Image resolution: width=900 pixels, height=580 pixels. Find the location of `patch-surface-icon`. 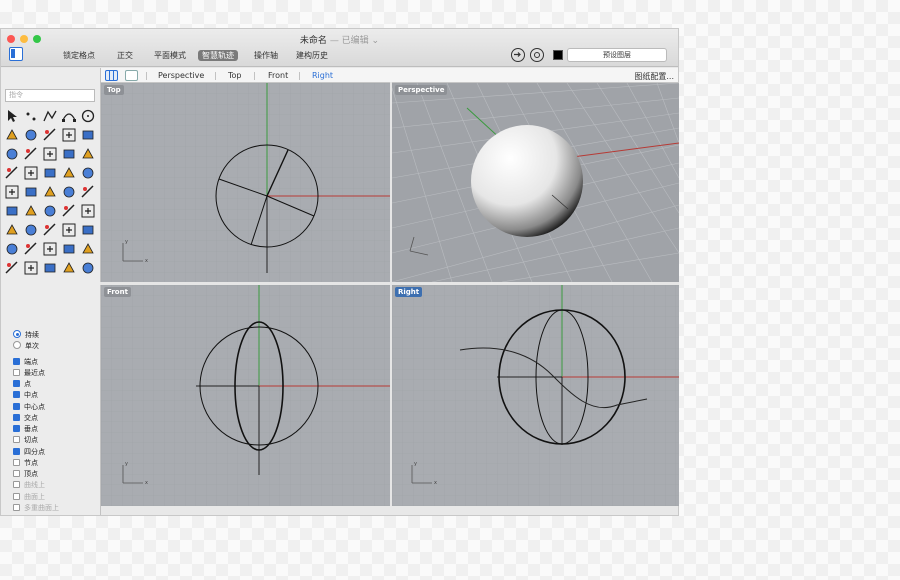

patch-surface-icon is located at coordinates (31, 173).